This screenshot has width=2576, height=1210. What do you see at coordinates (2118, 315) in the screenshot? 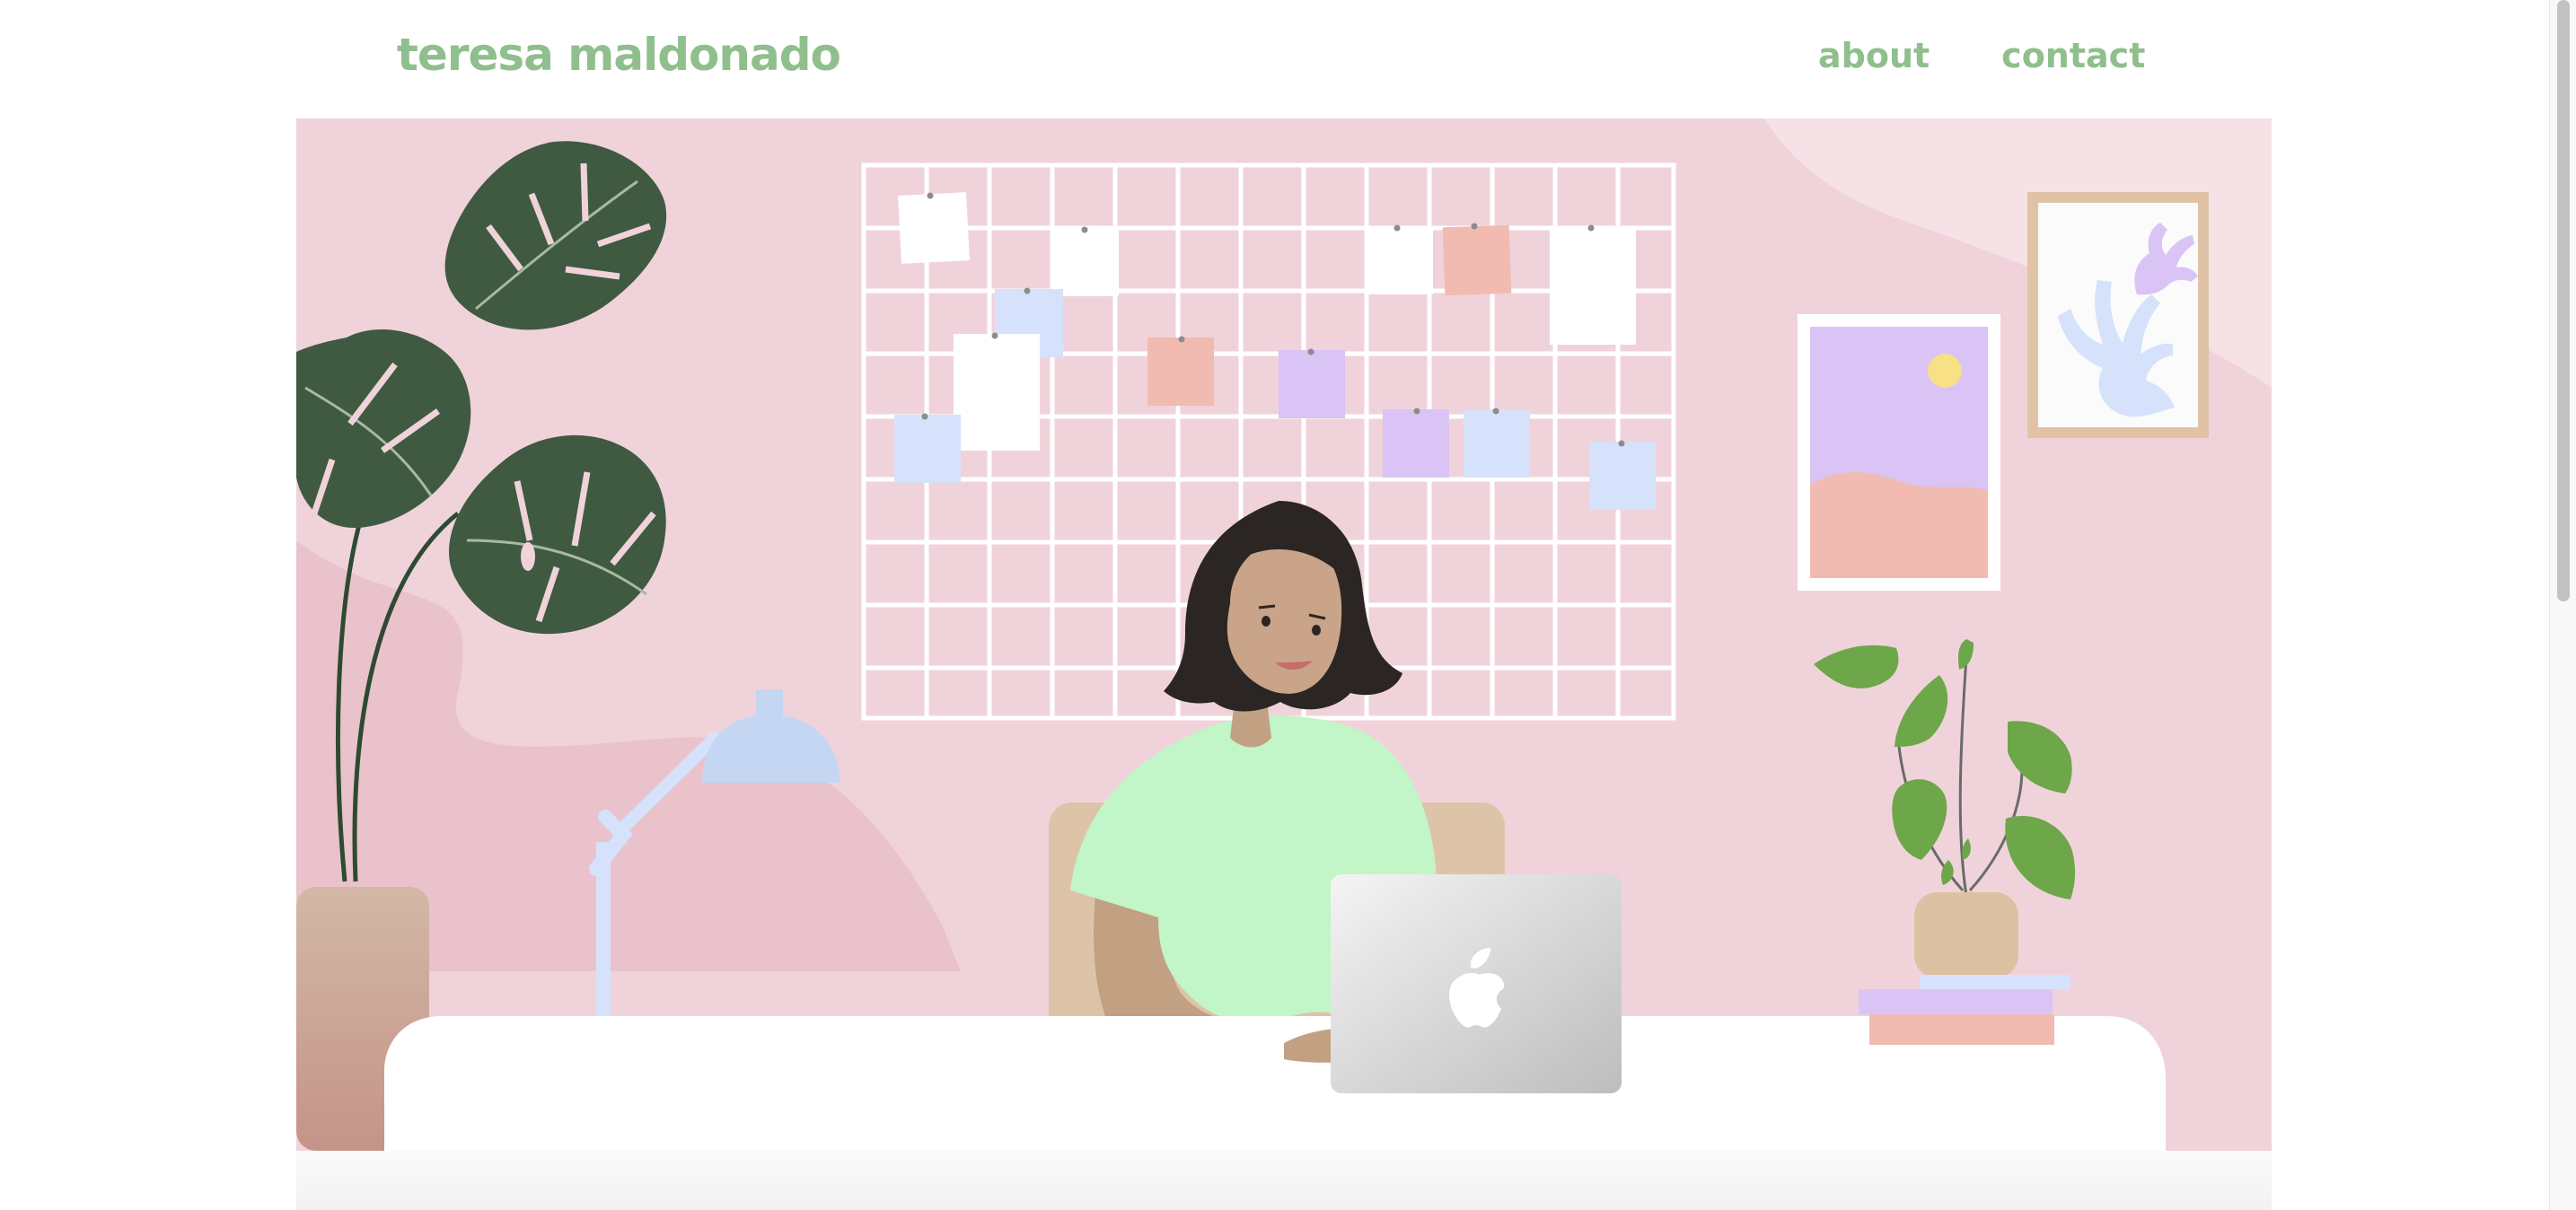
I see `framed-coral-print-icon` at bounding box center [2118, 315].